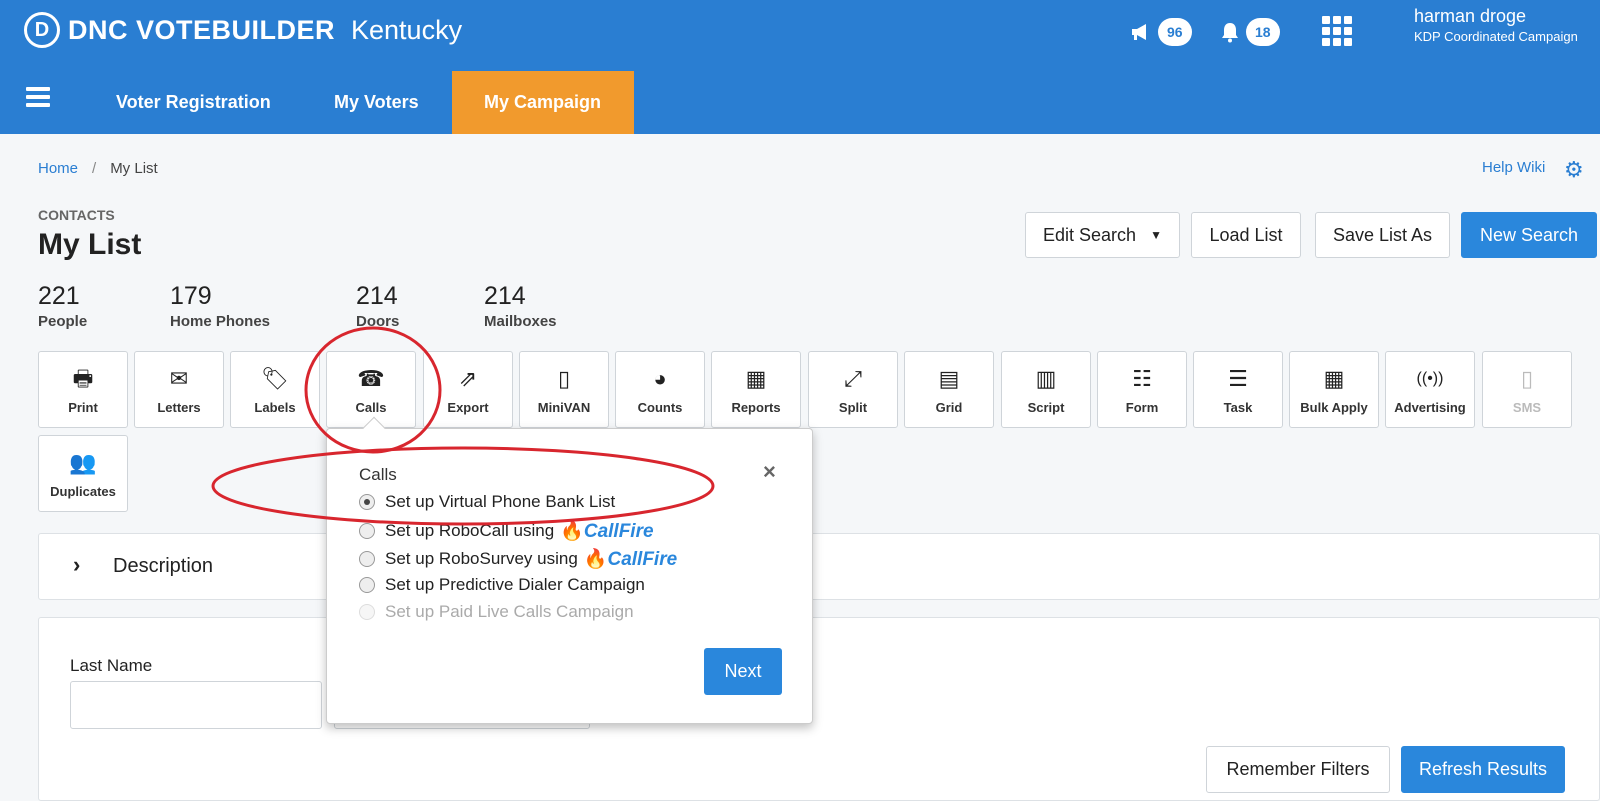 The height and width of the screenshot is (801, 1600). I want to click on tool-task: ☰ Task, so click(1238, 389).